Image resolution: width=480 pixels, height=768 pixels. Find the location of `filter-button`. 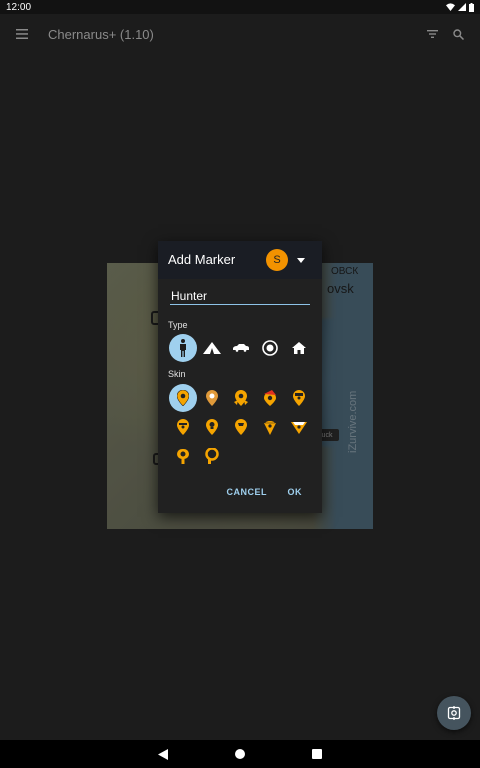

filter-button is located at coordinates (432, 34).